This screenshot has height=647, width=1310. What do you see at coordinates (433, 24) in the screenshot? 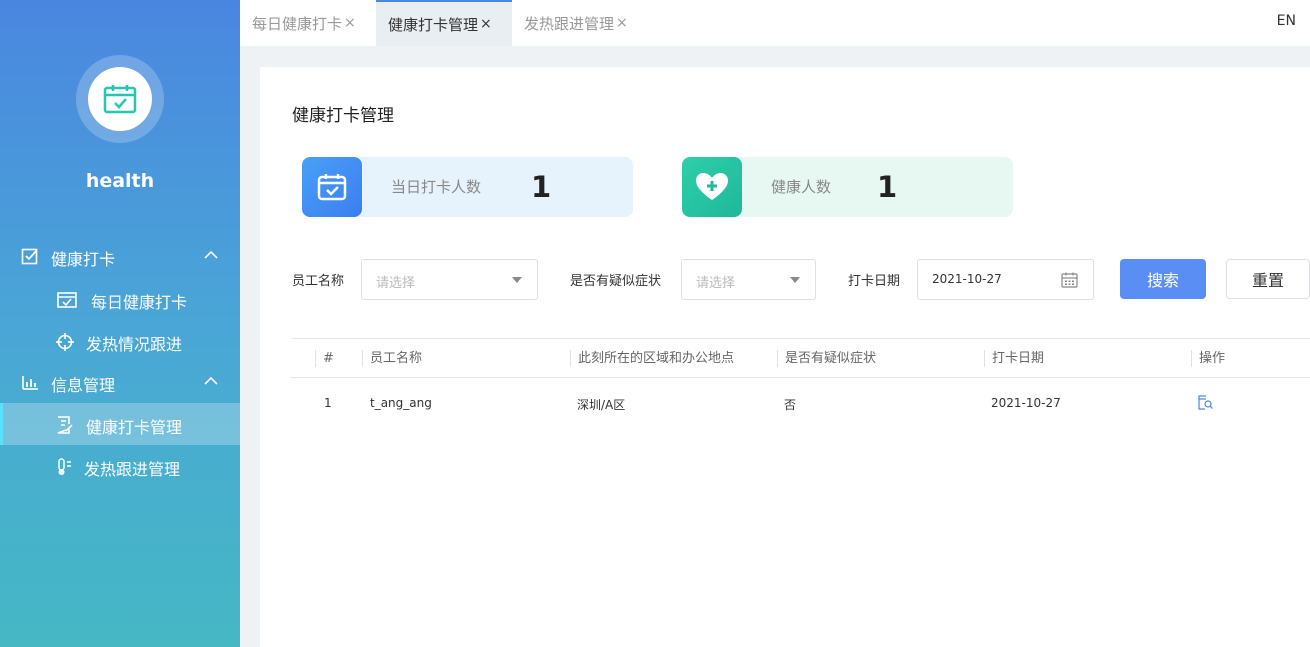
I see `tab-label: 健康打卡管理` at bounding box center [433, 24].